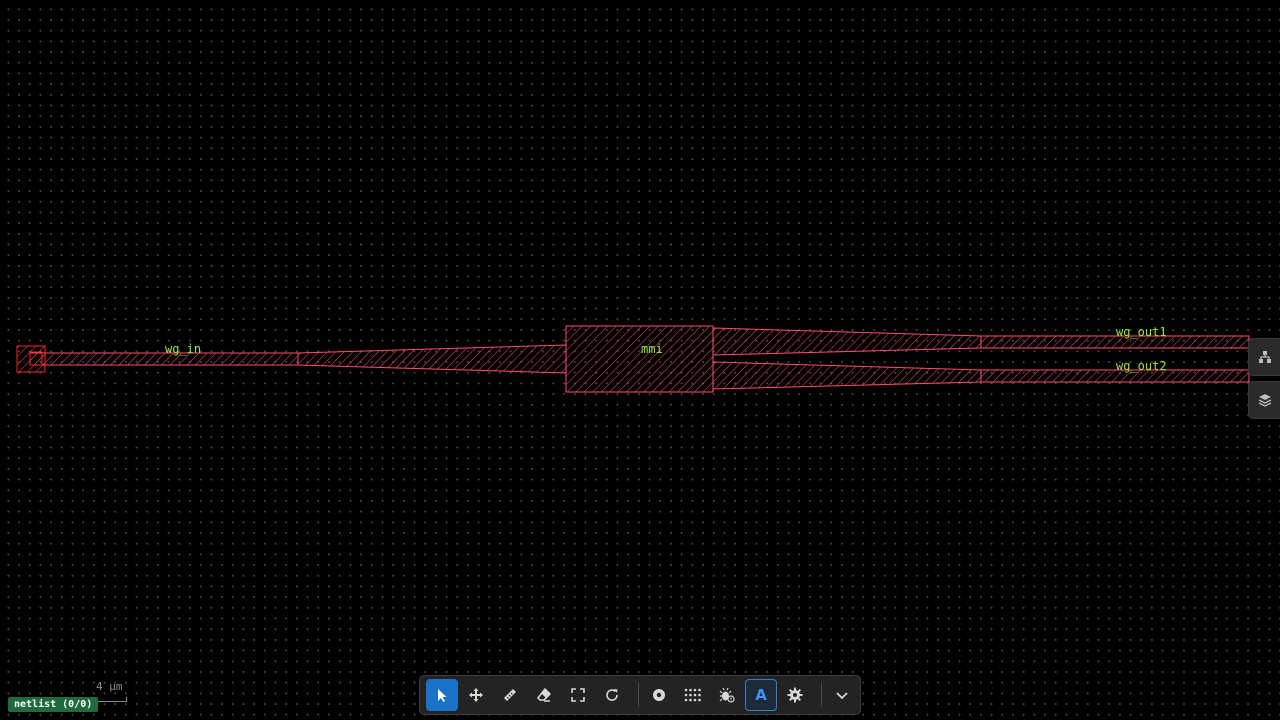 This screenshot has width=1280, height=720. I want to click on move-icon, so click(476, 695).